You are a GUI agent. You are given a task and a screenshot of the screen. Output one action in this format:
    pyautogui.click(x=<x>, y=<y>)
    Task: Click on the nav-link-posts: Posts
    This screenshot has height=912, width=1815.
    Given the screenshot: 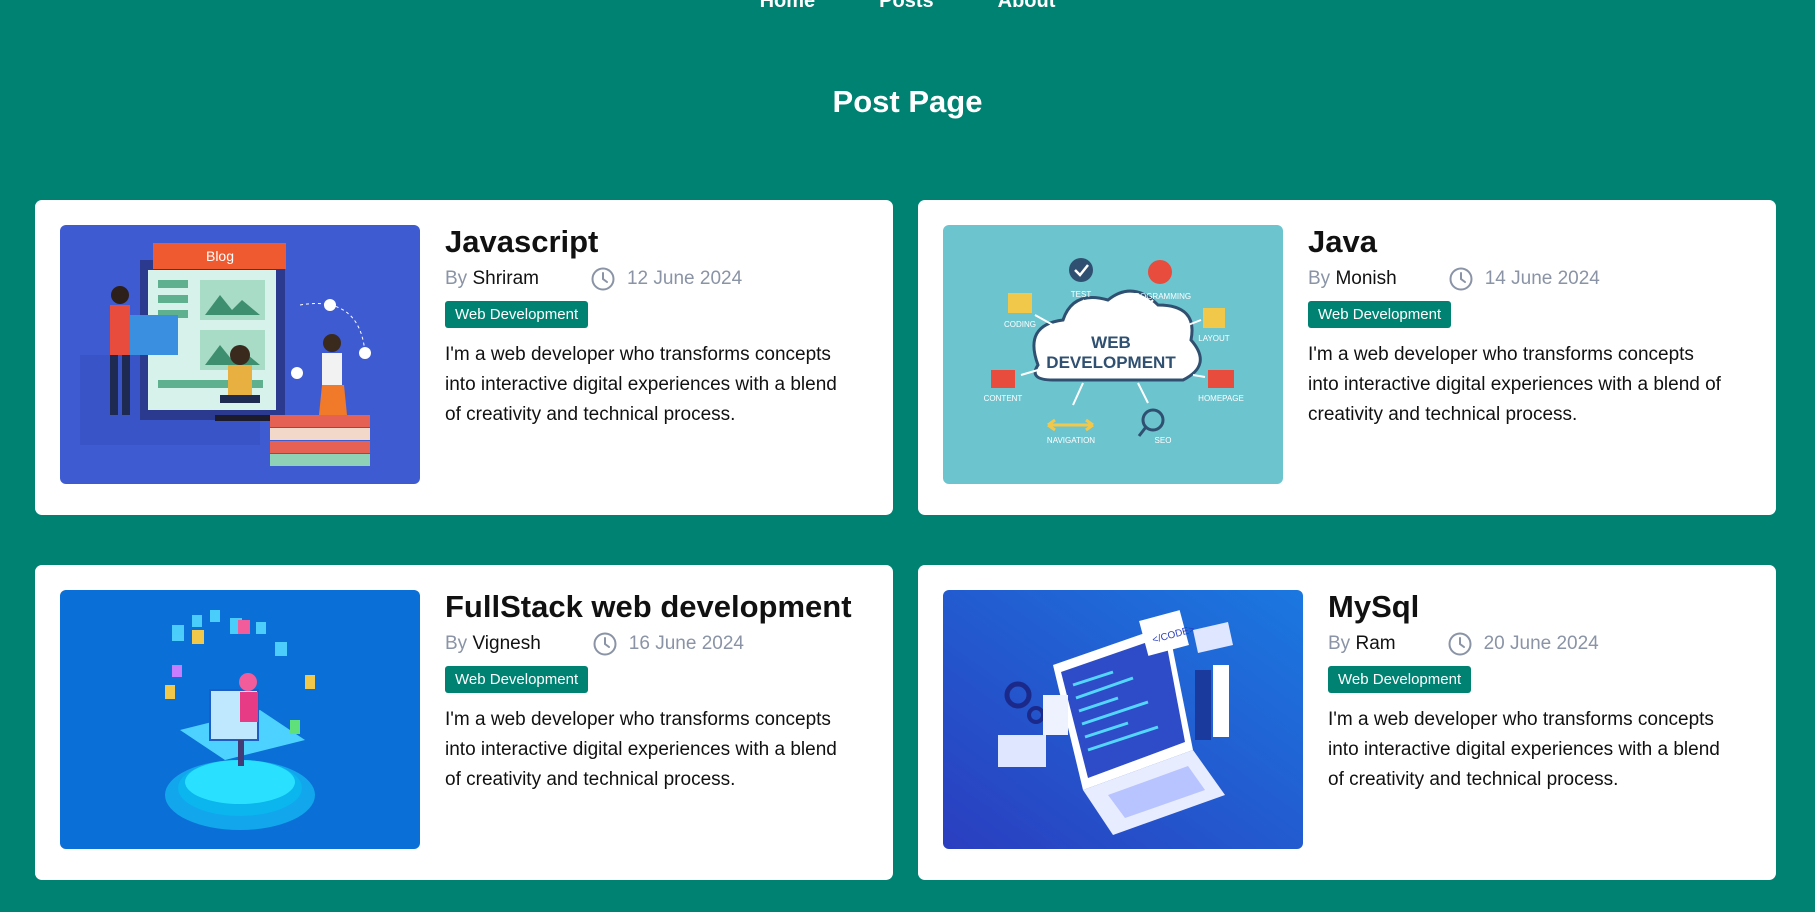 What is the action you would take?
    pyautogui.click(x=906, y=6)
    